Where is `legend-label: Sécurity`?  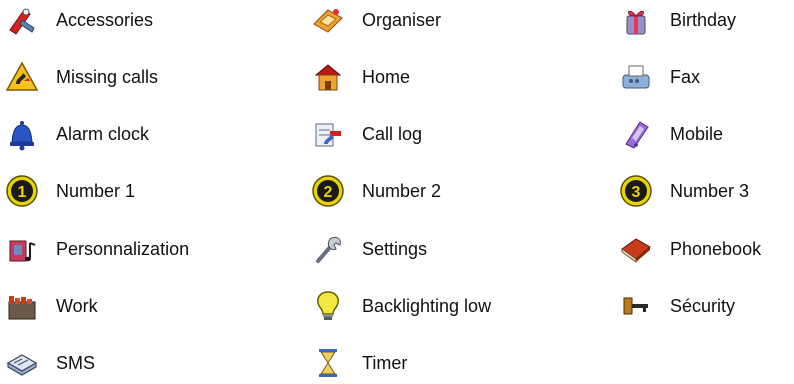 legend-label: Sécurity is located at coordinates (703, 306).